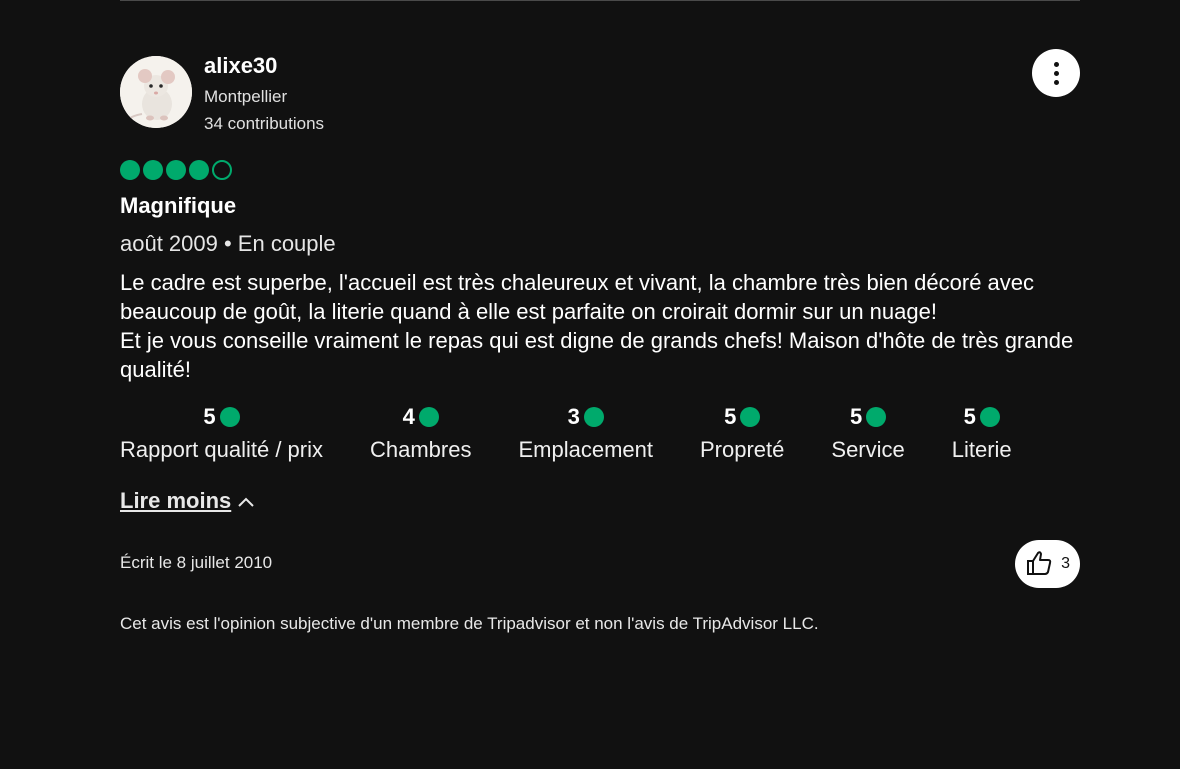  I want to click on sub-rating-value-row: 3, so click(586, 417).